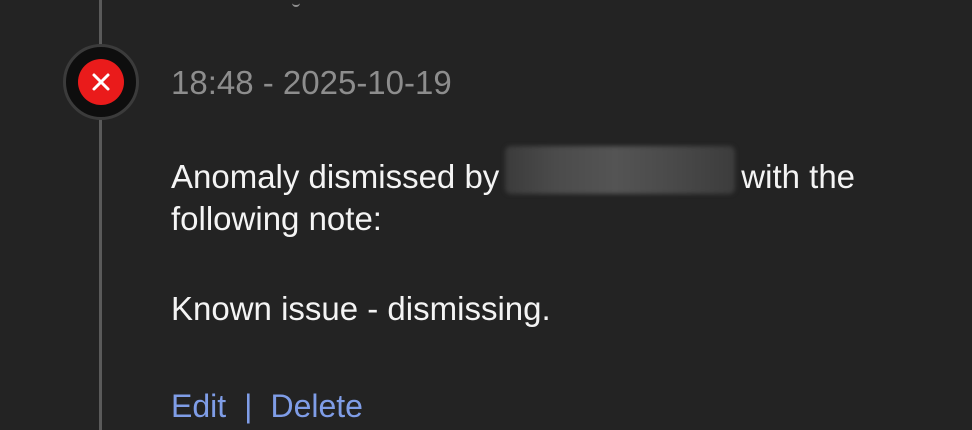  What do you see at coordinates (361, 308) in the screenshot?
I see `dismissal-note: Known issue - dismissing.` at bounding box center [361, 308].